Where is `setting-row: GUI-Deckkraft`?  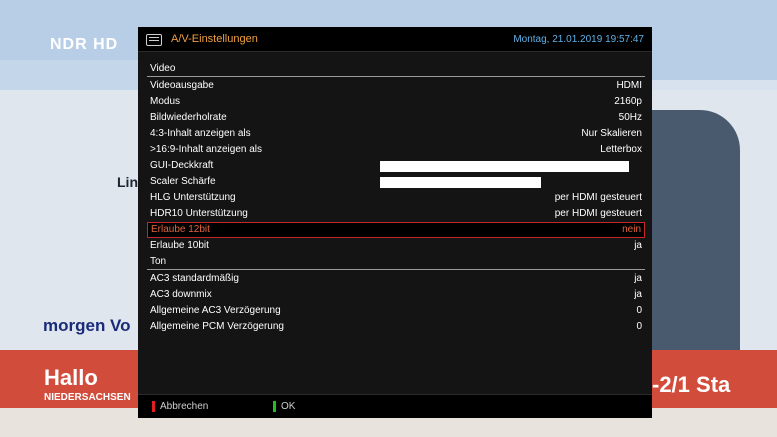 setting-row: GUI-Deckkraft is located at coordinates (396, 166).